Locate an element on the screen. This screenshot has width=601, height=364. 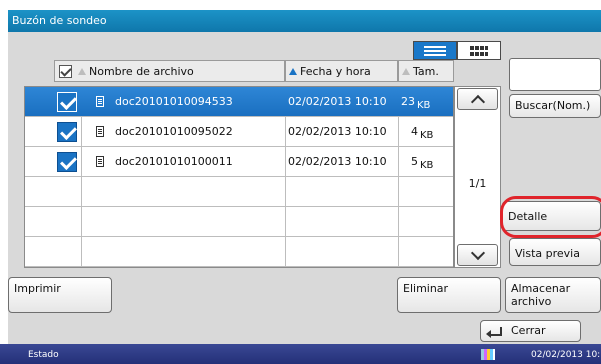
chevron-up-icon is located at coordinates (477, 101).